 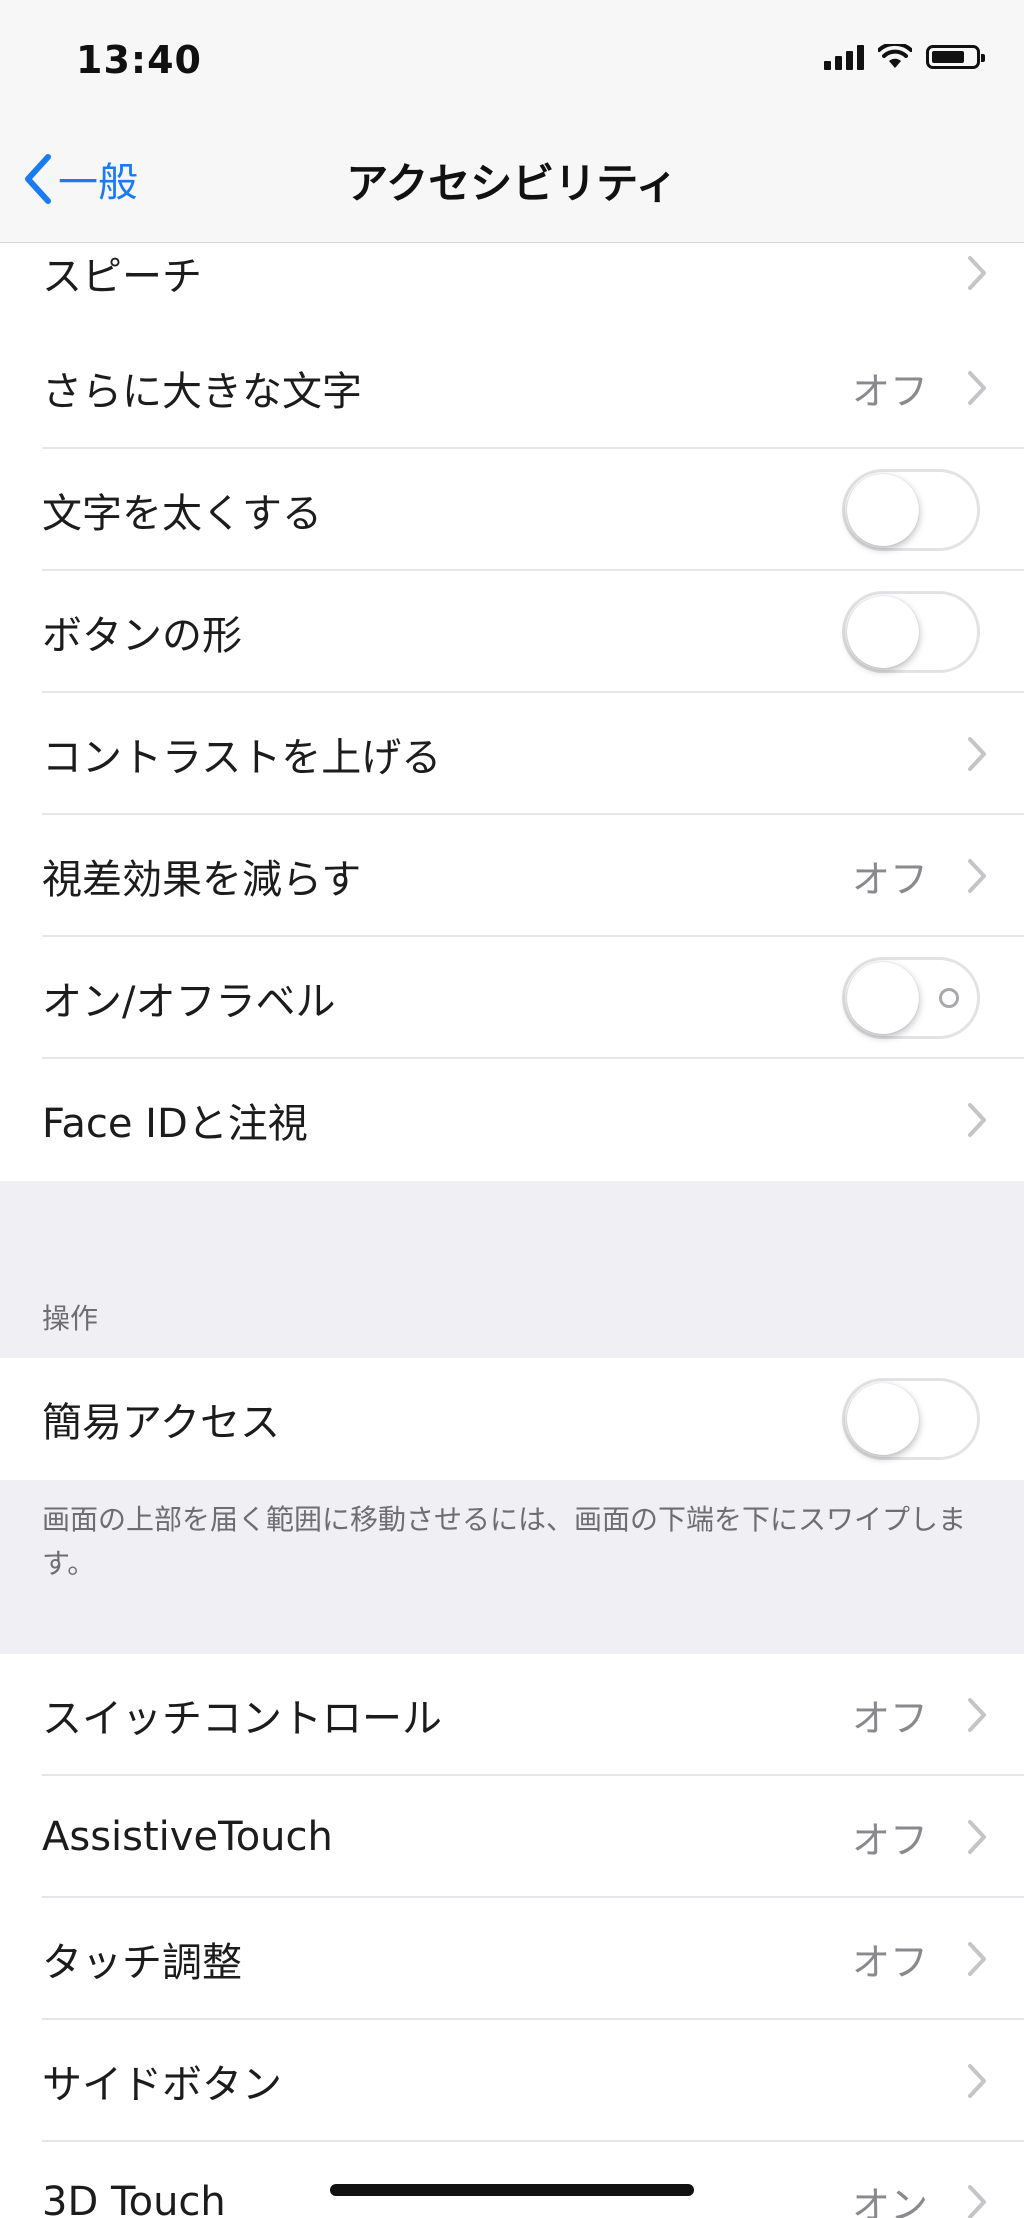 I want to click on row-increase-contrast: コントラストを上げる, so click(x=512, y=754).